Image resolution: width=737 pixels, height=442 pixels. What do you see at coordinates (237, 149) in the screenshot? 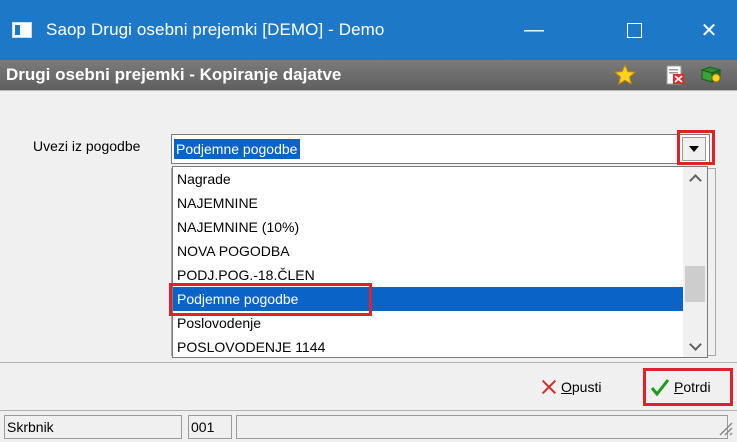
I see `combobox-selected-value: Podjemne pogodbe` at bounding box center [237, 149].